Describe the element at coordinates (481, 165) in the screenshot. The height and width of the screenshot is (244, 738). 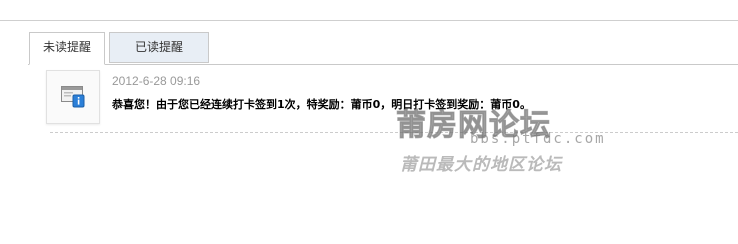
I see `watermark-slogan: 莆田最大的地区论坛` at that location.